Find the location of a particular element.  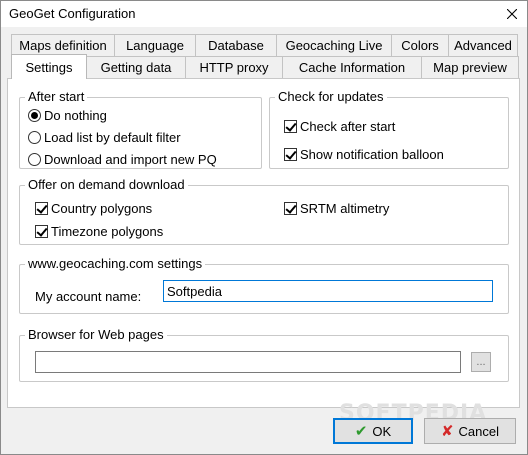

tab-geocaching-live: Geocaching Live is located at coordinates (334, 45).